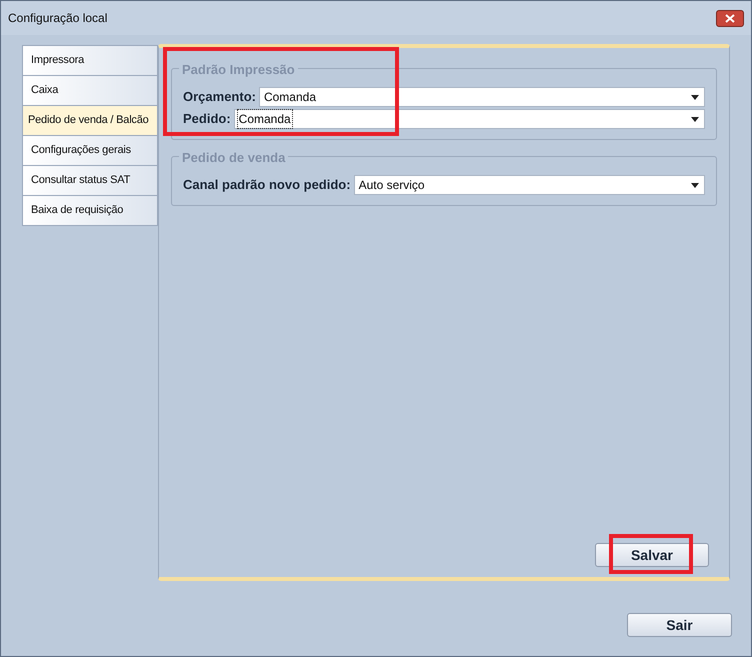  Describe the element at coordinates (90, 90) in the screenshot. I see `sidebar-tab: Caixa` at that location.